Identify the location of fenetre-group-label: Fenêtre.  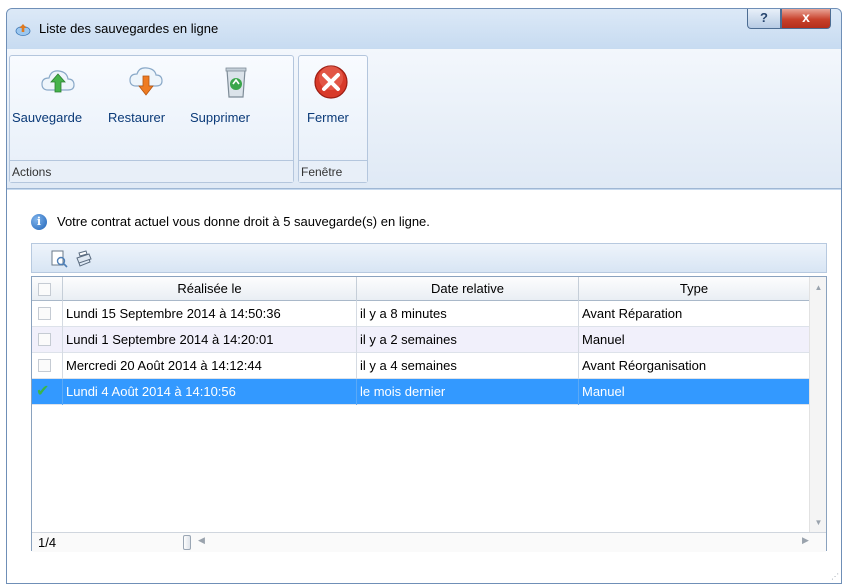
(333, 171).